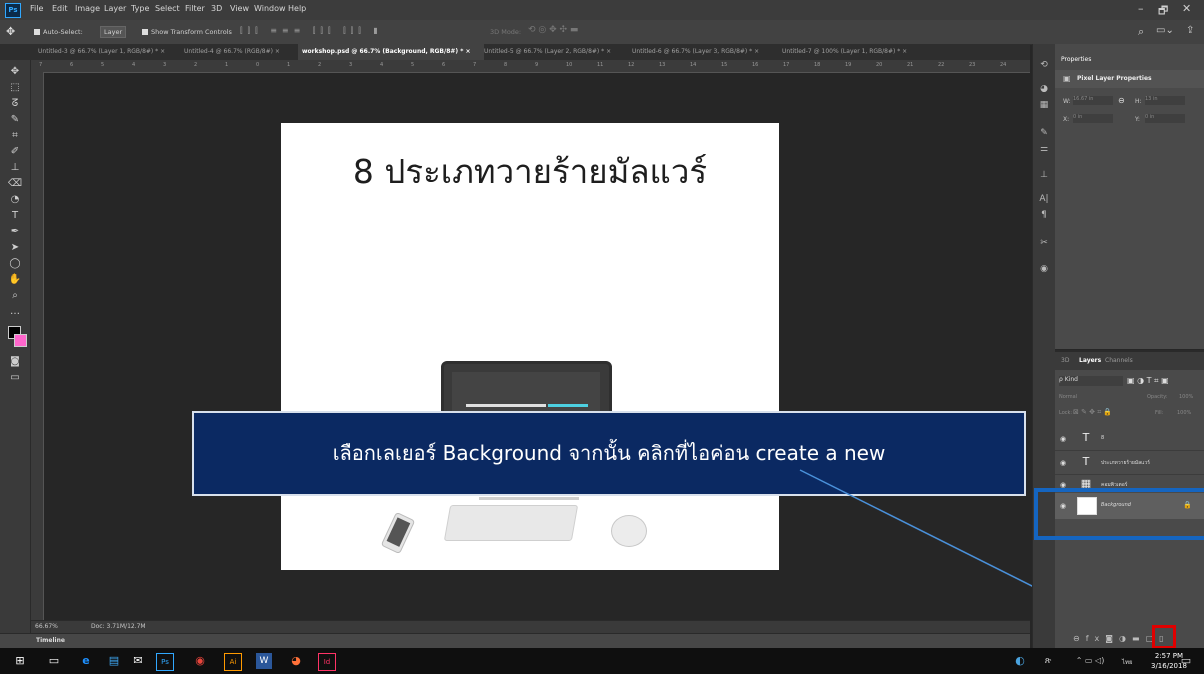  I want to click on background-color-swatch, so click(20, 340).